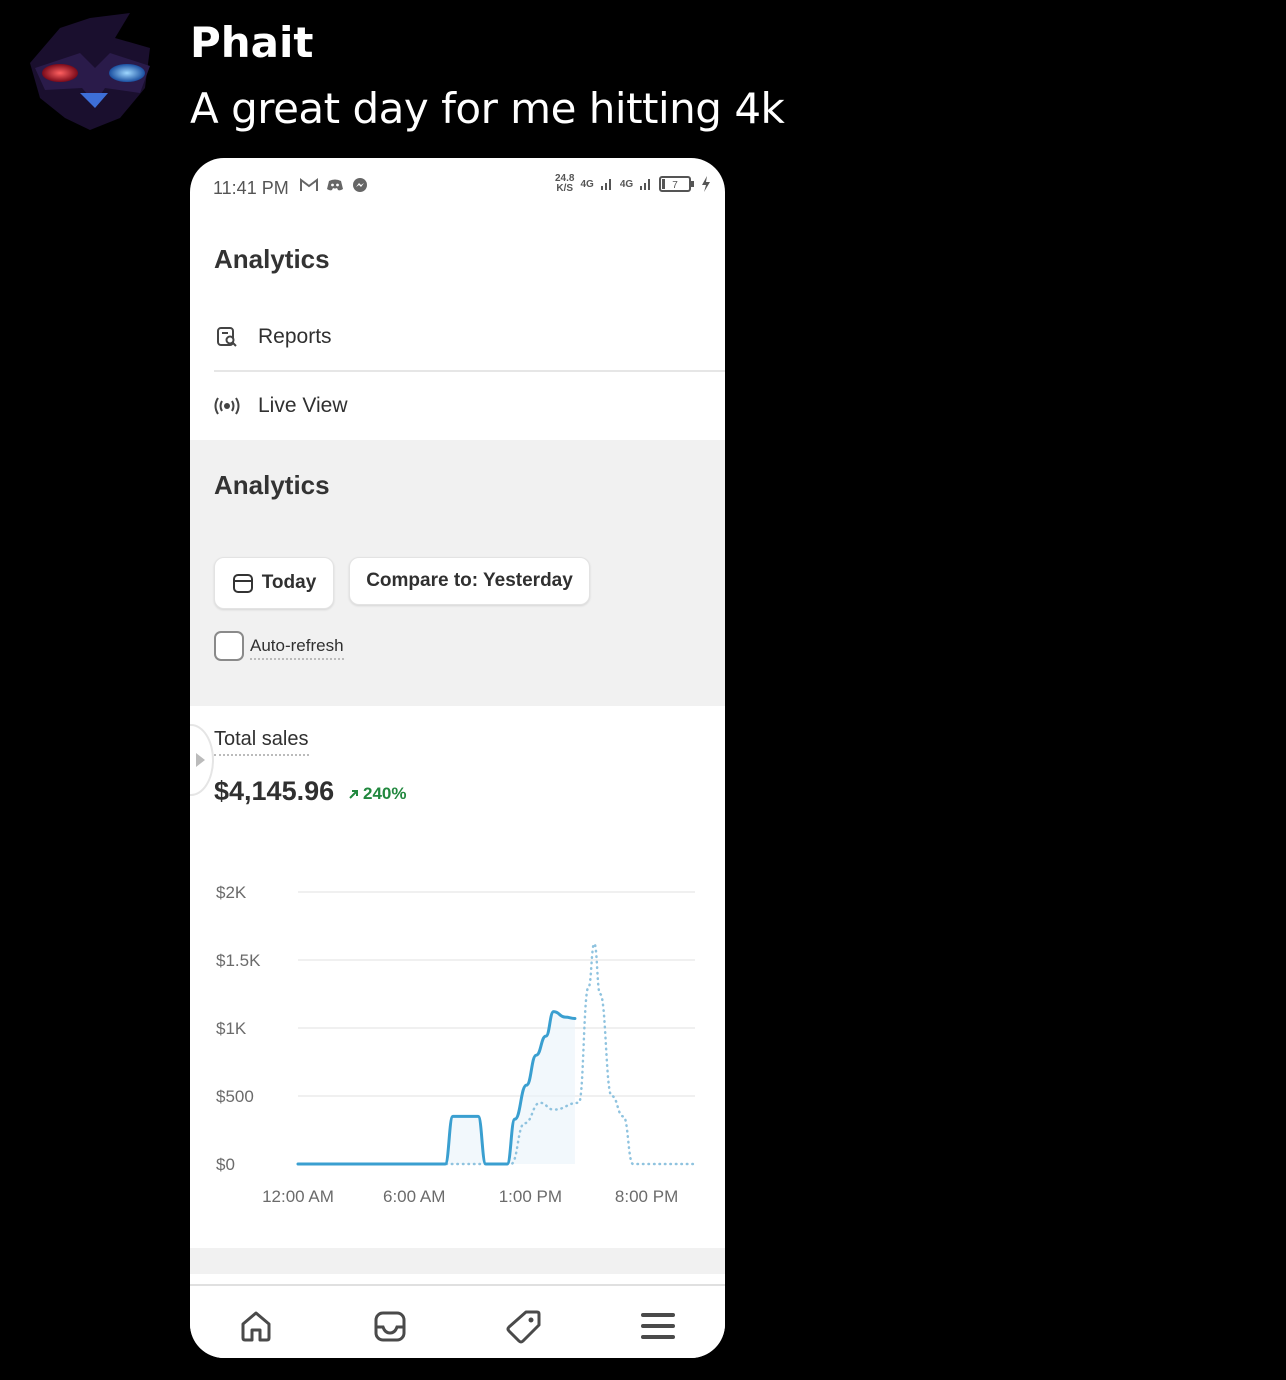  Describe the element at coordinates (242, 583) in the screenshot. I see `calendar-icon` at that location.